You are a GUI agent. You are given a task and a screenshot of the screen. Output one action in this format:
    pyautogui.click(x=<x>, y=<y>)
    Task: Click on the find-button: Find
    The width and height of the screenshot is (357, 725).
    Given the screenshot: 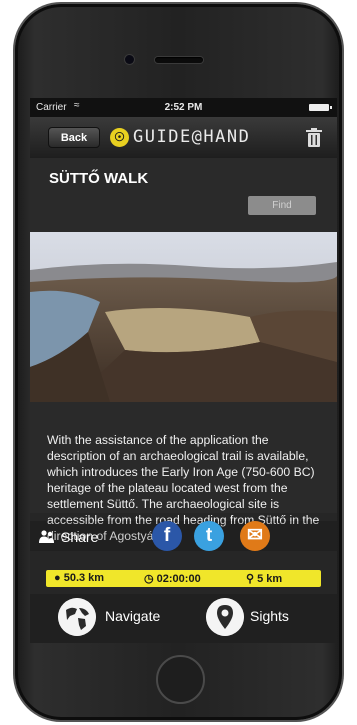 What is the action you would take?
    pyautogui.click(x=282, y=205)
    